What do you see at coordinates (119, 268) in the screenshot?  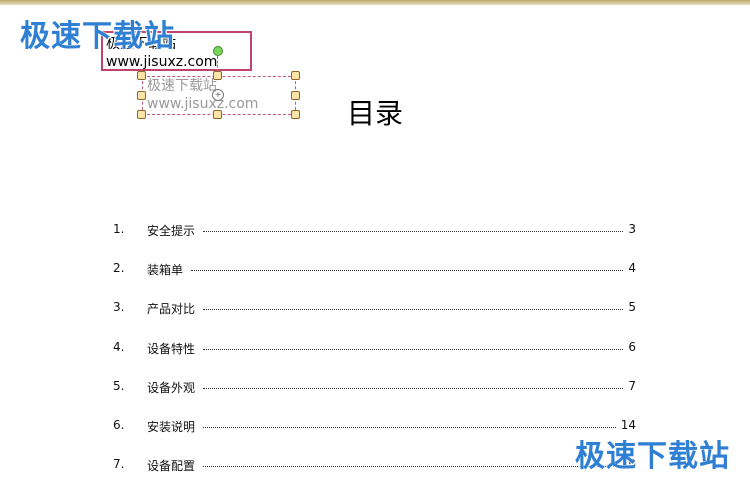 I see `toc-entry-number: 2.` at bounding box center [119, 268].